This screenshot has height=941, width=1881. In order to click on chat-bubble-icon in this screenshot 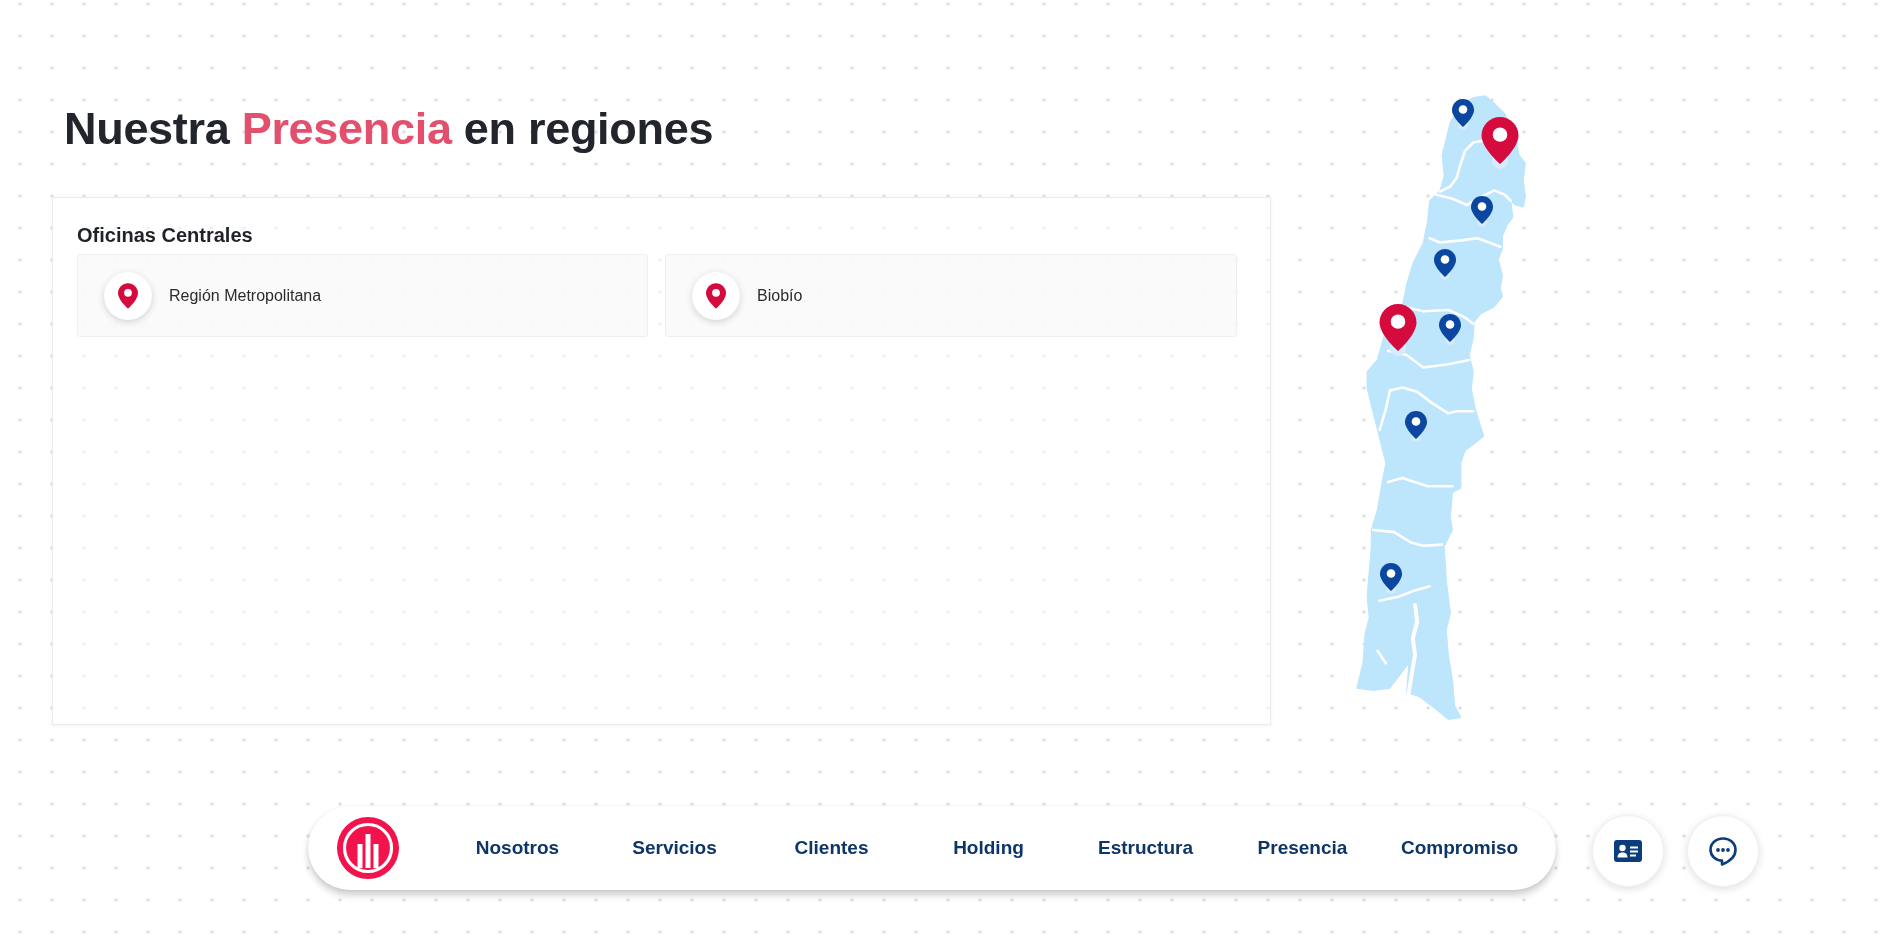, I will do `click(1723, 851)`.